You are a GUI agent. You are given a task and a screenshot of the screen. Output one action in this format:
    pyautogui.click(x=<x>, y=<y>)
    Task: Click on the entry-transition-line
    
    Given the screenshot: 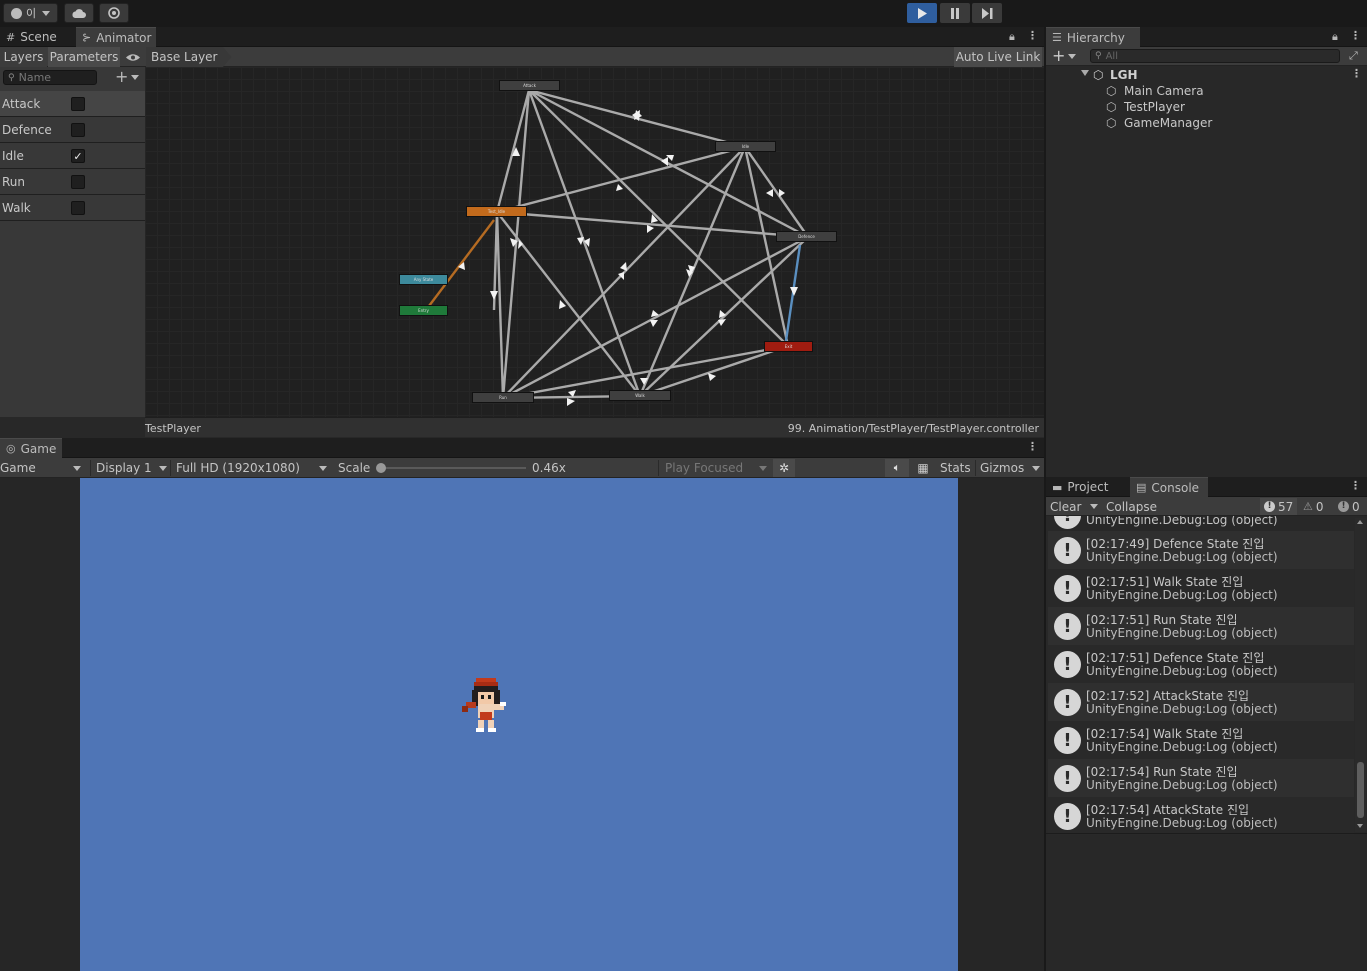 What is the action you would take?
    pyautogui.click(x=461, y=263)
    